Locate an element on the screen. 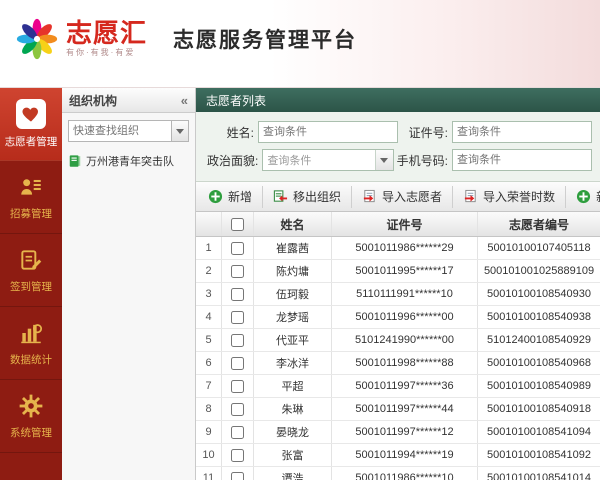 Image resolution: width=600 pixels, height=480 pixels. button-label: 新增荣誉时数 is located at coordinates (598, 196).